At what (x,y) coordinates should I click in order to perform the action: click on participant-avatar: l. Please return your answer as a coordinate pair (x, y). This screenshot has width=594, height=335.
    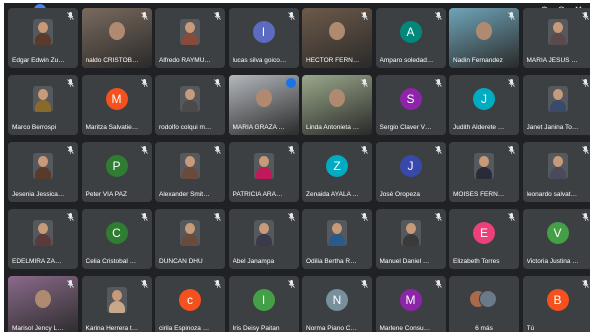
    Looking at the image, I should click on (263, 32).